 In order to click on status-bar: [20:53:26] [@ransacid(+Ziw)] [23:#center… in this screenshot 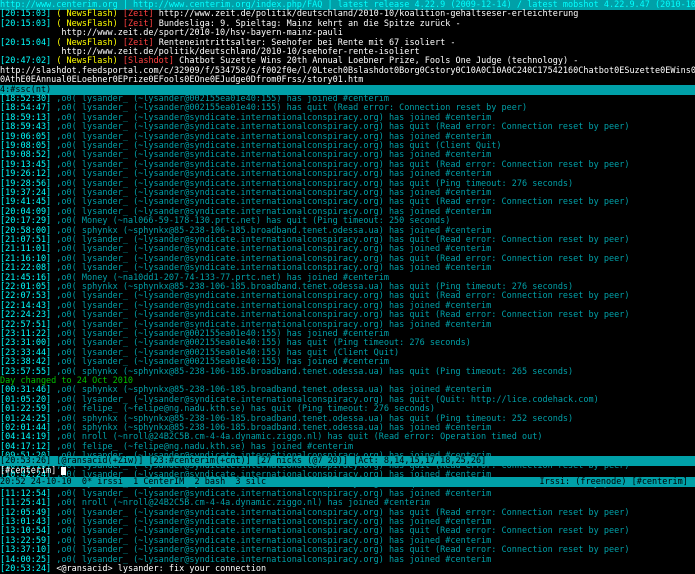, I will do `click(347, 461)`.